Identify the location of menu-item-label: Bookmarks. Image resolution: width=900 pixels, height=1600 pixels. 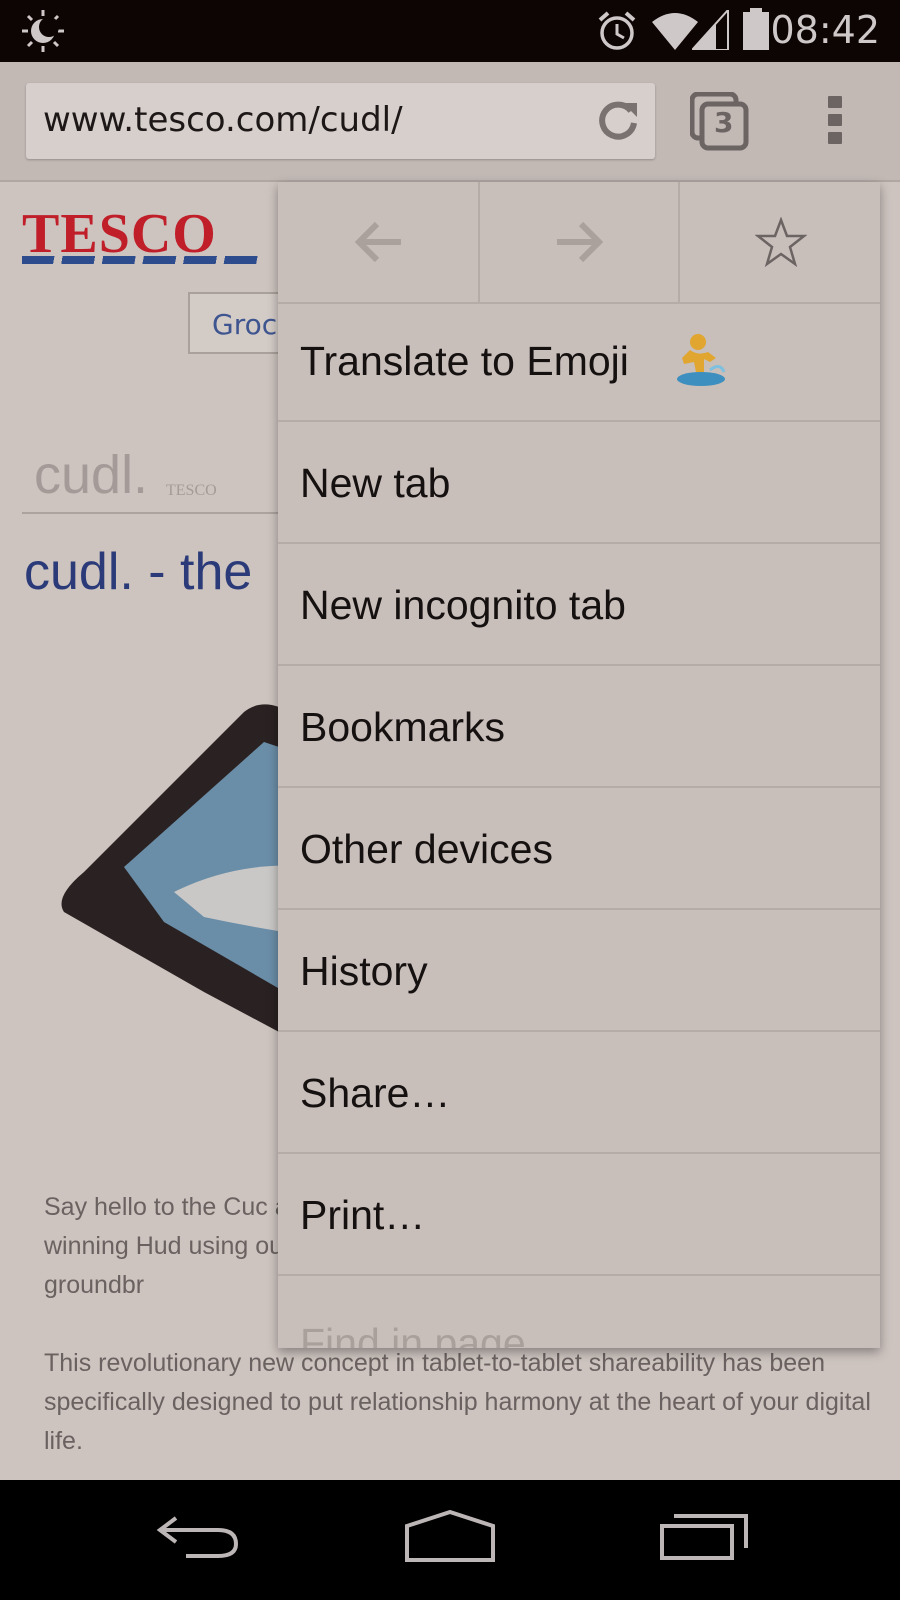
(403, 727).